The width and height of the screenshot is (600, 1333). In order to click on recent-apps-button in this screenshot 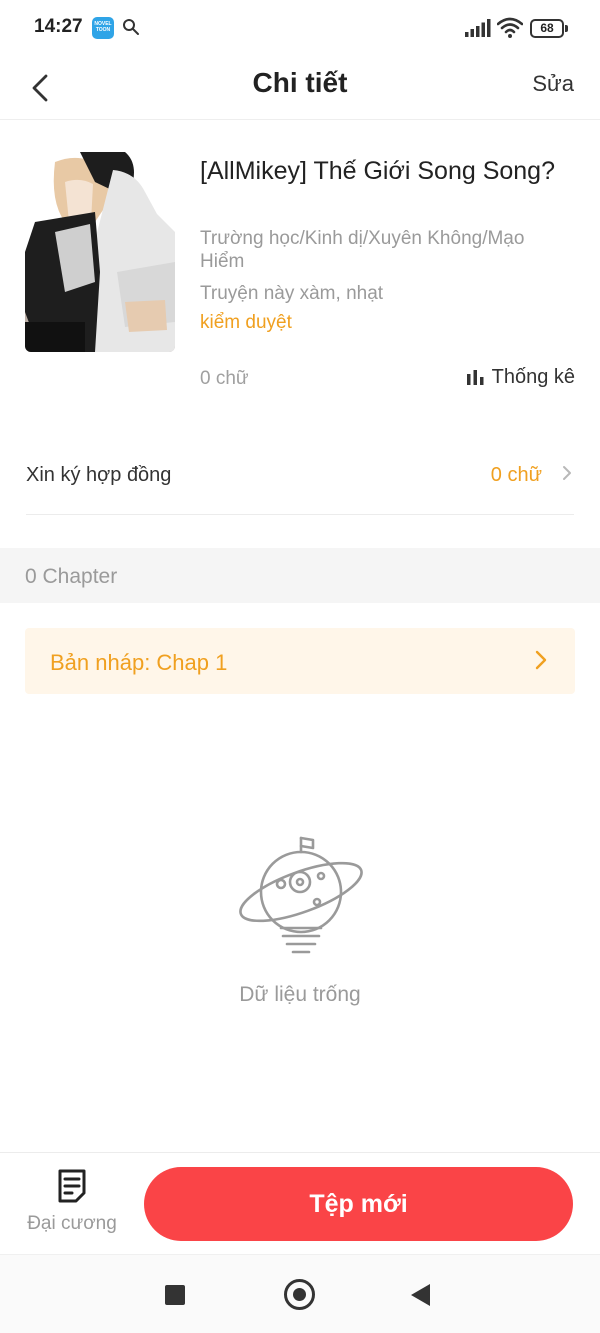, I will do `click(175, 1295)`.